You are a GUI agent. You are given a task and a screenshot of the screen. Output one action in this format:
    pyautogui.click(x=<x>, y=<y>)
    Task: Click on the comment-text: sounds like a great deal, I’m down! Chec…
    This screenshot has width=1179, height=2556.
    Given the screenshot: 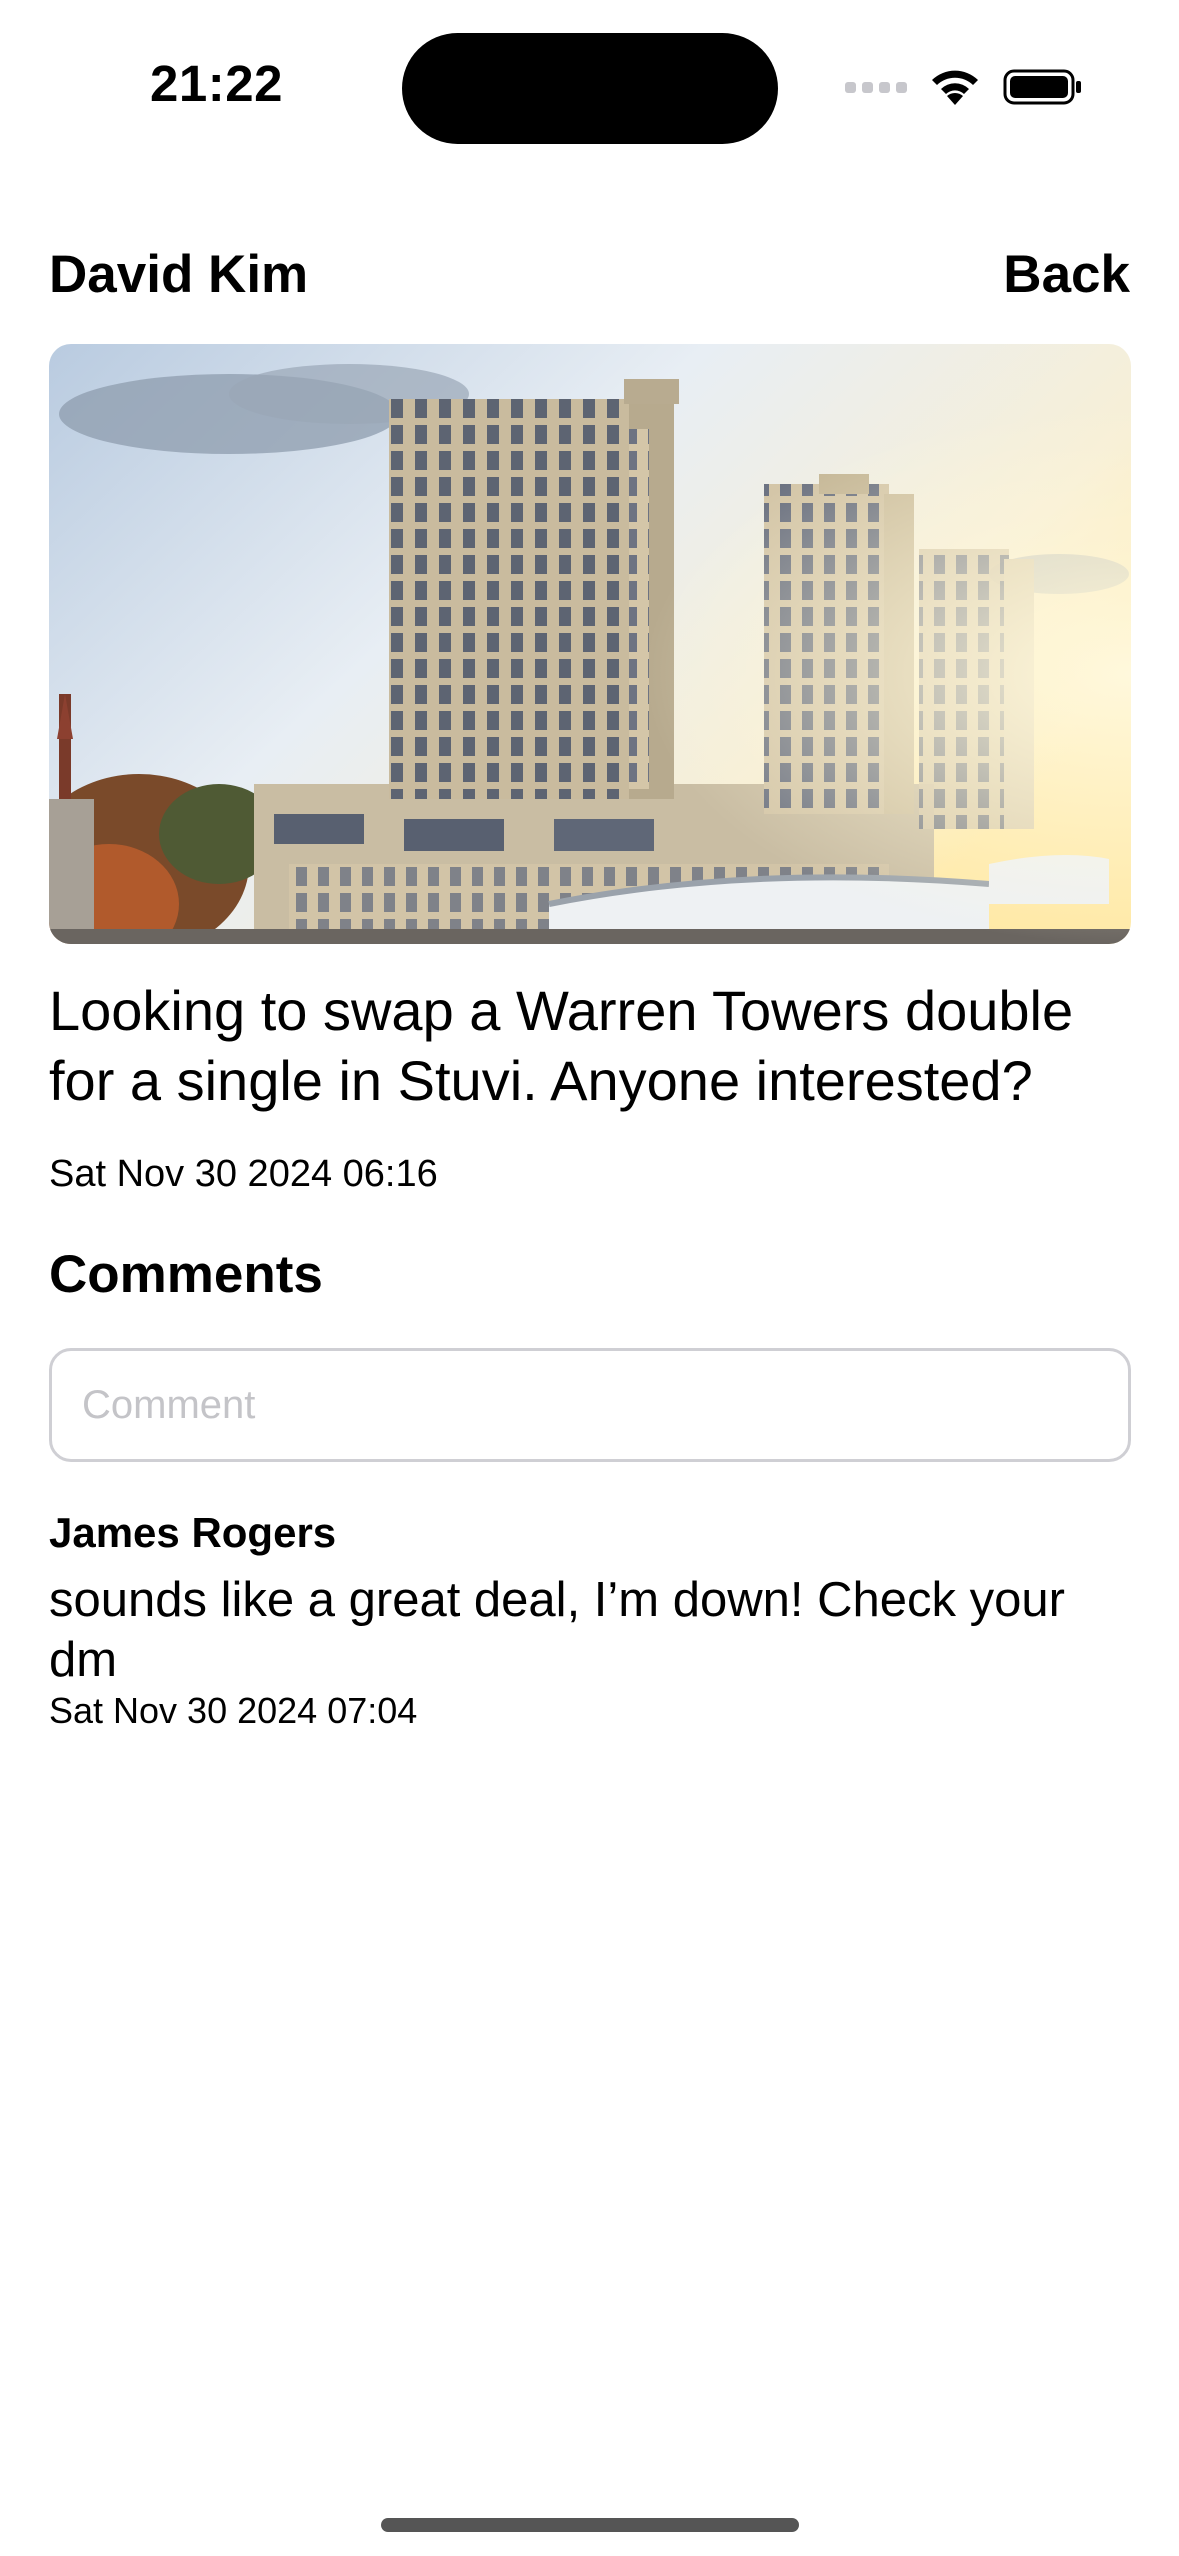 What is the action you would take?
    pyautogui.click(x=557, y=1630)
    